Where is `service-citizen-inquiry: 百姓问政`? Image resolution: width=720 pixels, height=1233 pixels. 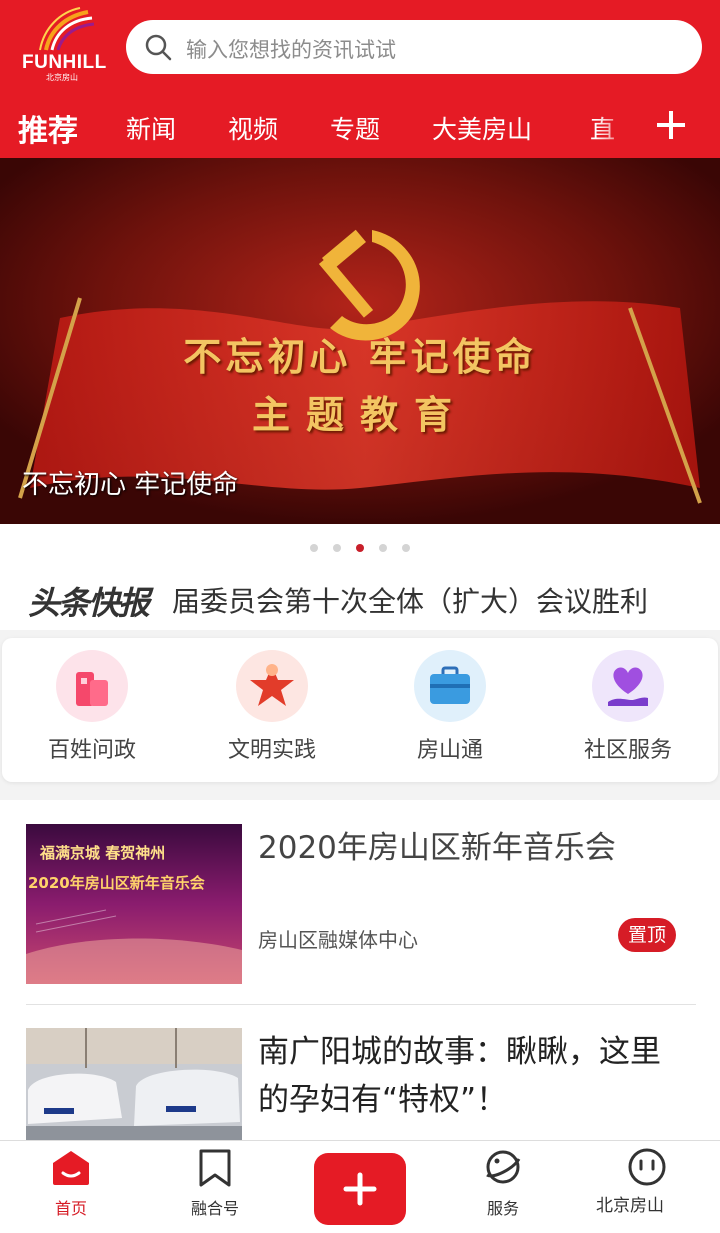
service-citizen-inquiry: 百姓问政 is located at coordinates (92, 710).